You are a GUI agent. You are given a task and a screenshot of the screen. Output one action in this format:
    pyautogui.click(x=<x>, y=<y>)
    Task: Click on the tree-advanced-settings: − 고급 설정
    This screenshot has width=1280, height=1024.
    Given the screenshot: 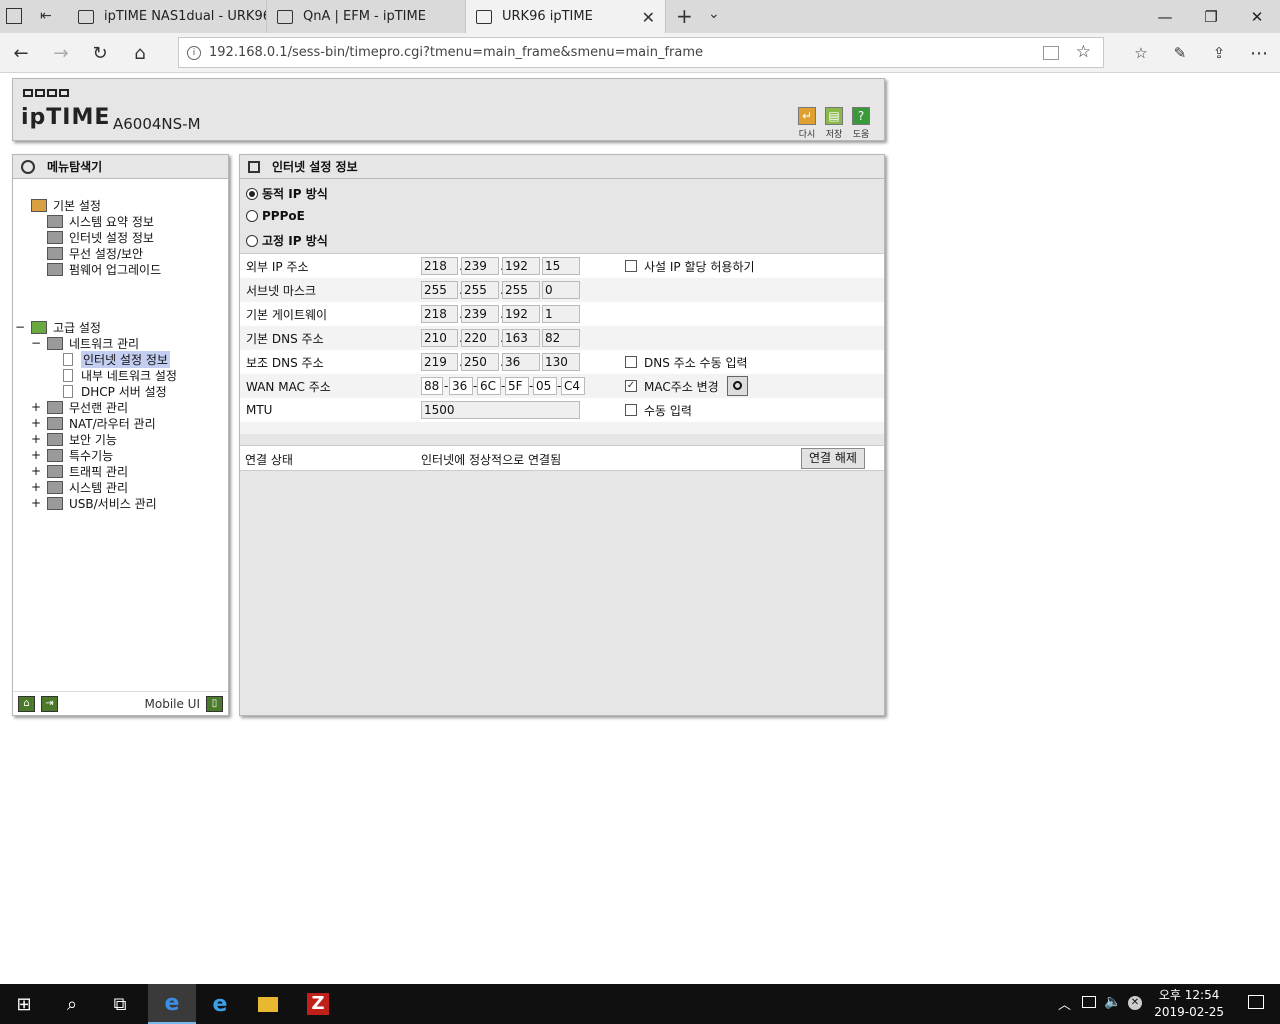 What is the action you would take?
    pyautogui.click(x=58, y=327)
    